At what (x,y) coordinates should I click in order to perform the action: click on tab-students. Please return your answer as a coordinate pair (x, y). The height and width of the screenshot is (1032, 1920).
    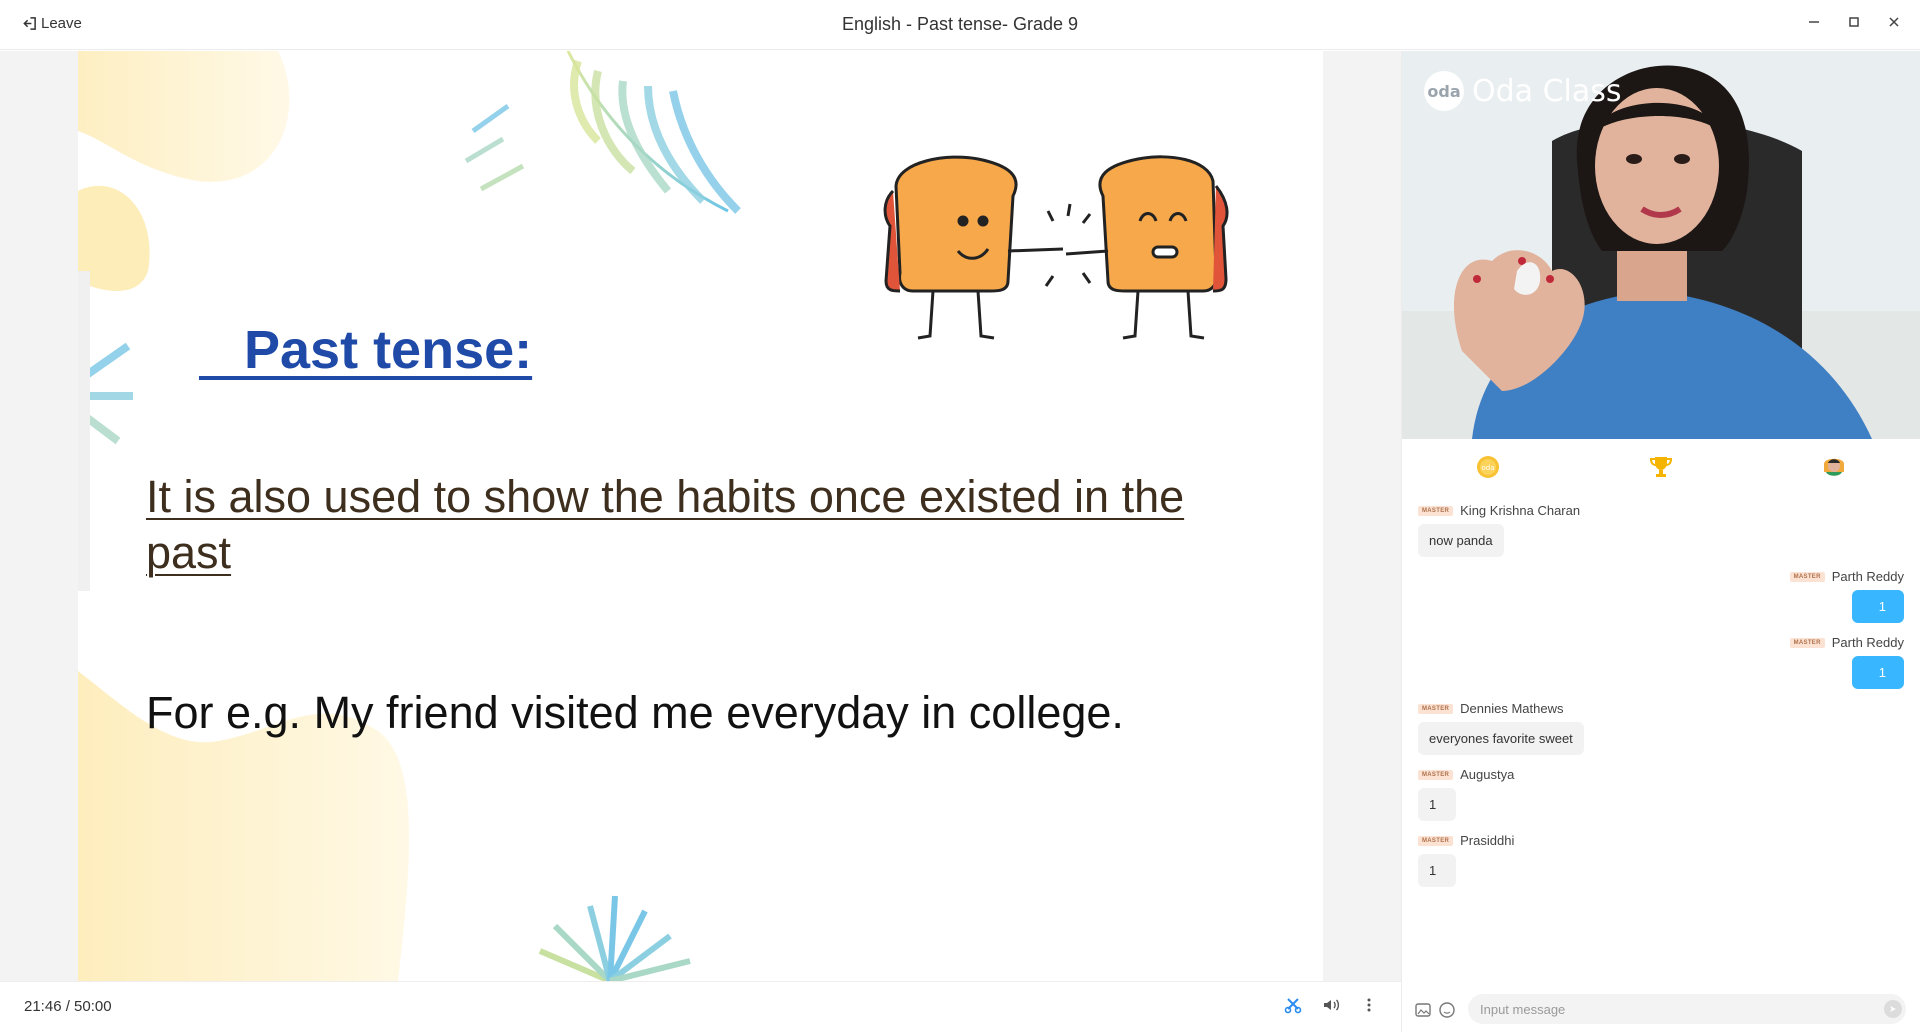
    Looking at the image, I should click on (1833, 467).